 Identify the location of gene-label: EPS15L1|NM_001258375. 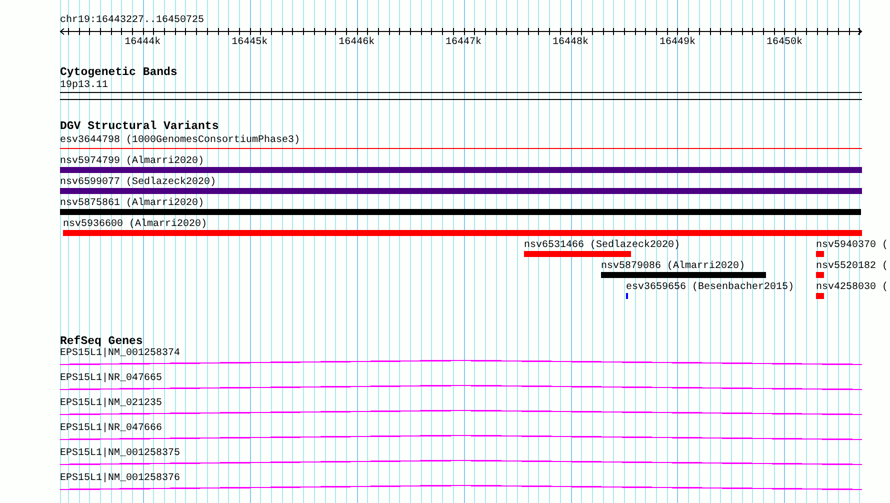
(120, 453).